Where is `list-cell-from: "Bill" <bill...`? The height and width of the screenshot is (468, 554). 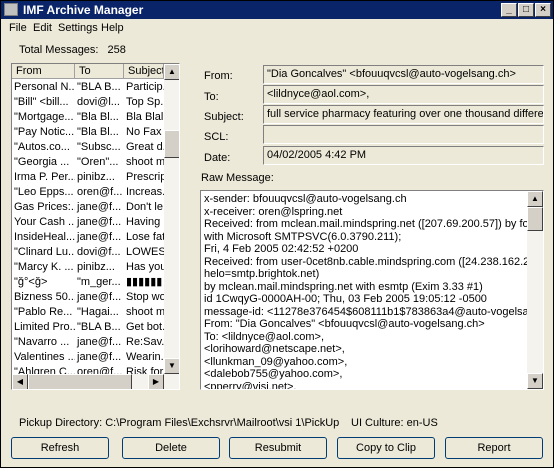
list-cell-from: "Bill" <bill... is located at coordinates (41, 102).